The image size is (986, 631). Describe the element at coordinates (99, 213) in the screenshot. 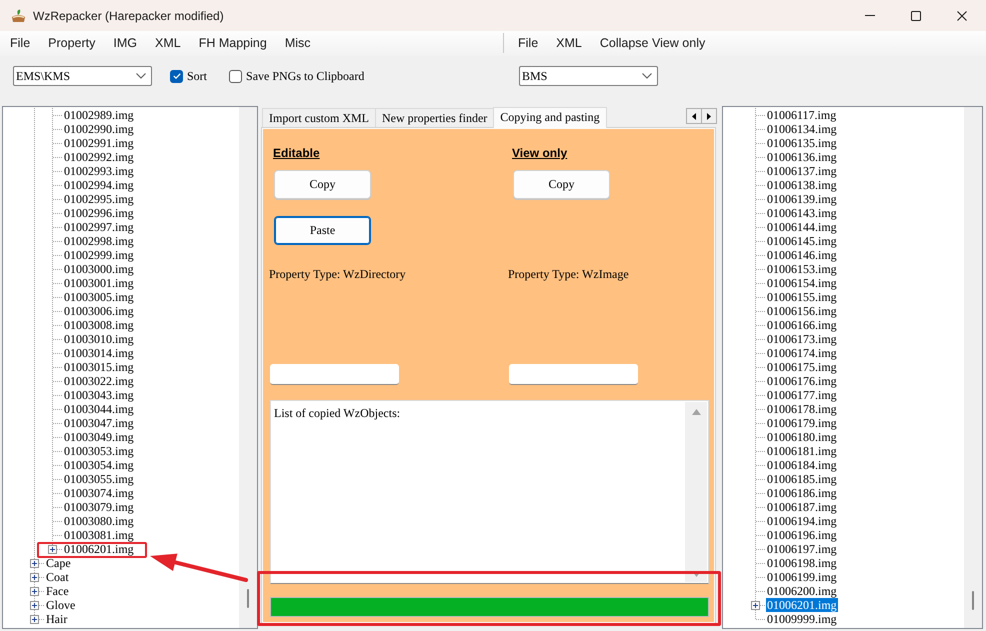

I see `tree-item: 01002996.img` at that location.